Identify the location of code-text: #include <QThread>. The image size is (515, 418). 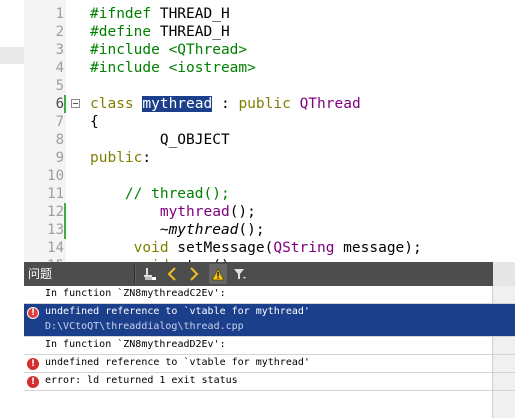
(169, 50).